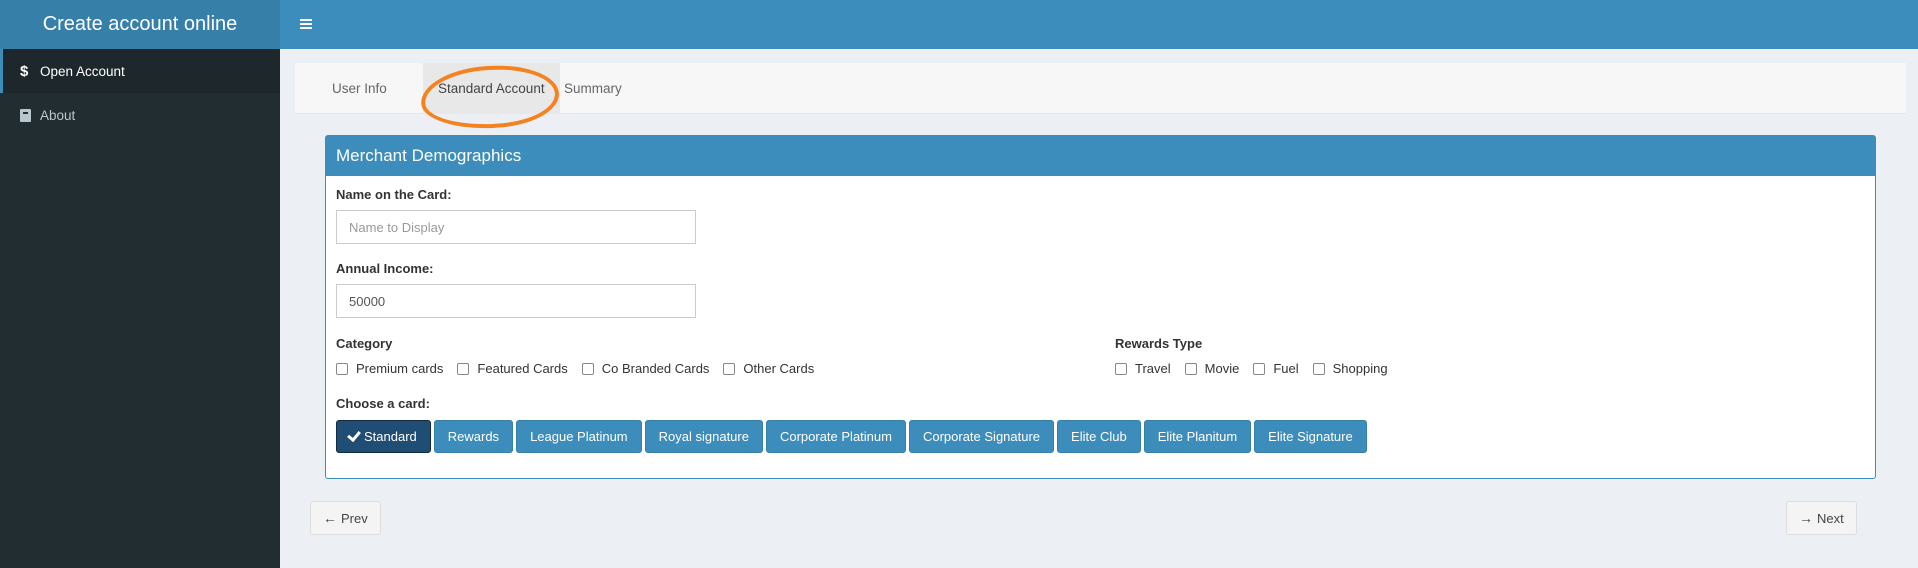 The height and width of the screenshot is (568, 1918). Describe the element at coordinates (389, 368) in the screenshot. I see `checkbox-premium-cards: Premium cards` at that location.